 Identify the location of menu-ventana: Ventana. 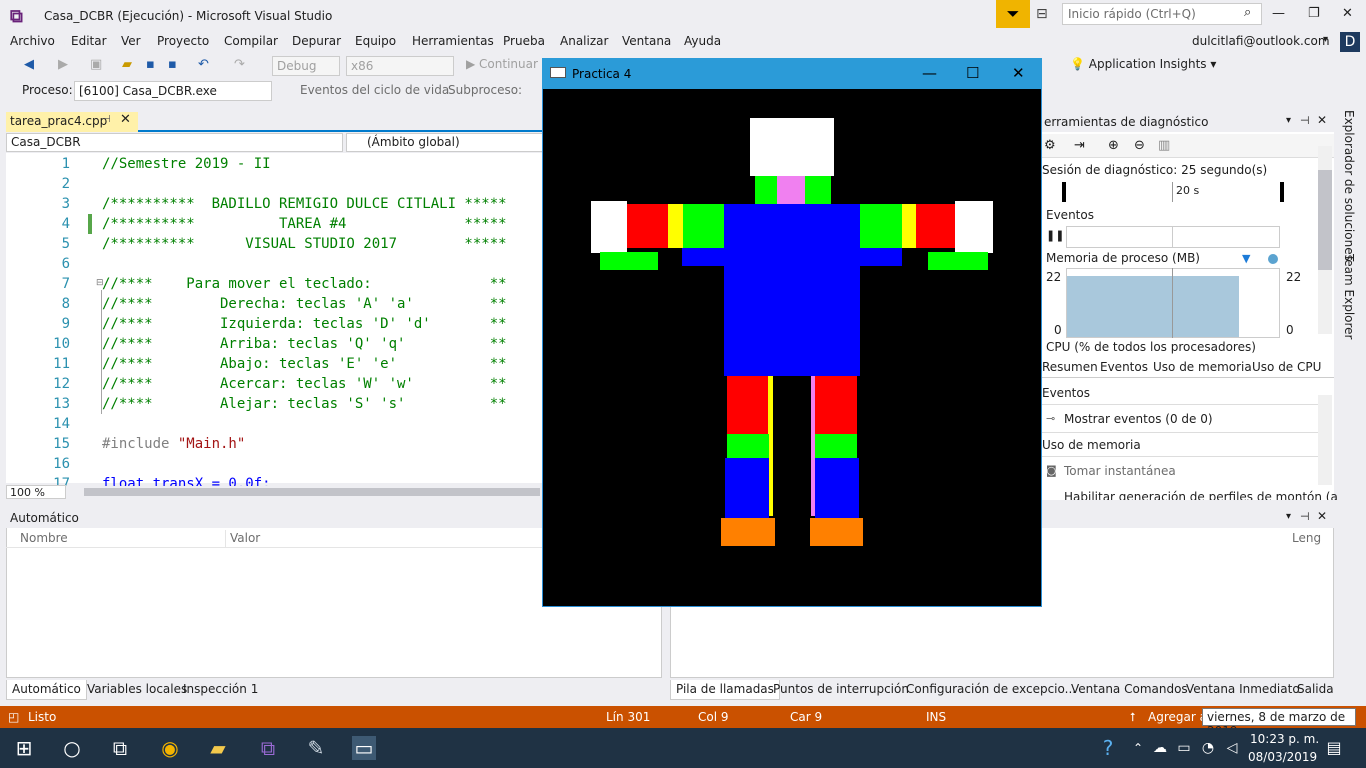
(646, 41).